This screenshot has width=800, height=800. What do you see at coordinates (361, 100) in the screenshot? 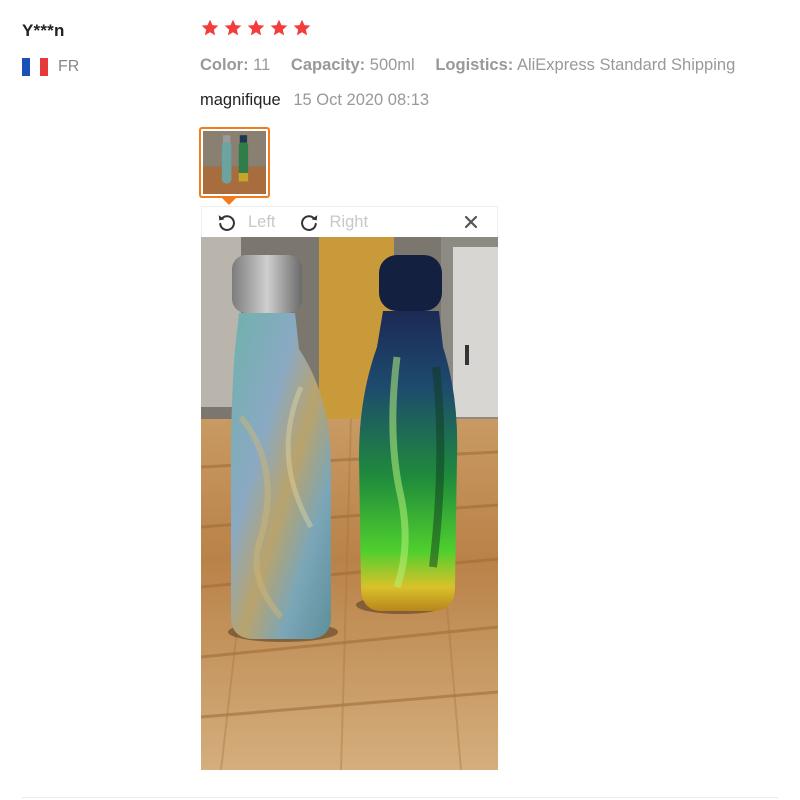
I see `review-date: 15 Oct 2020 08:13` at bounding box center [361, 100].